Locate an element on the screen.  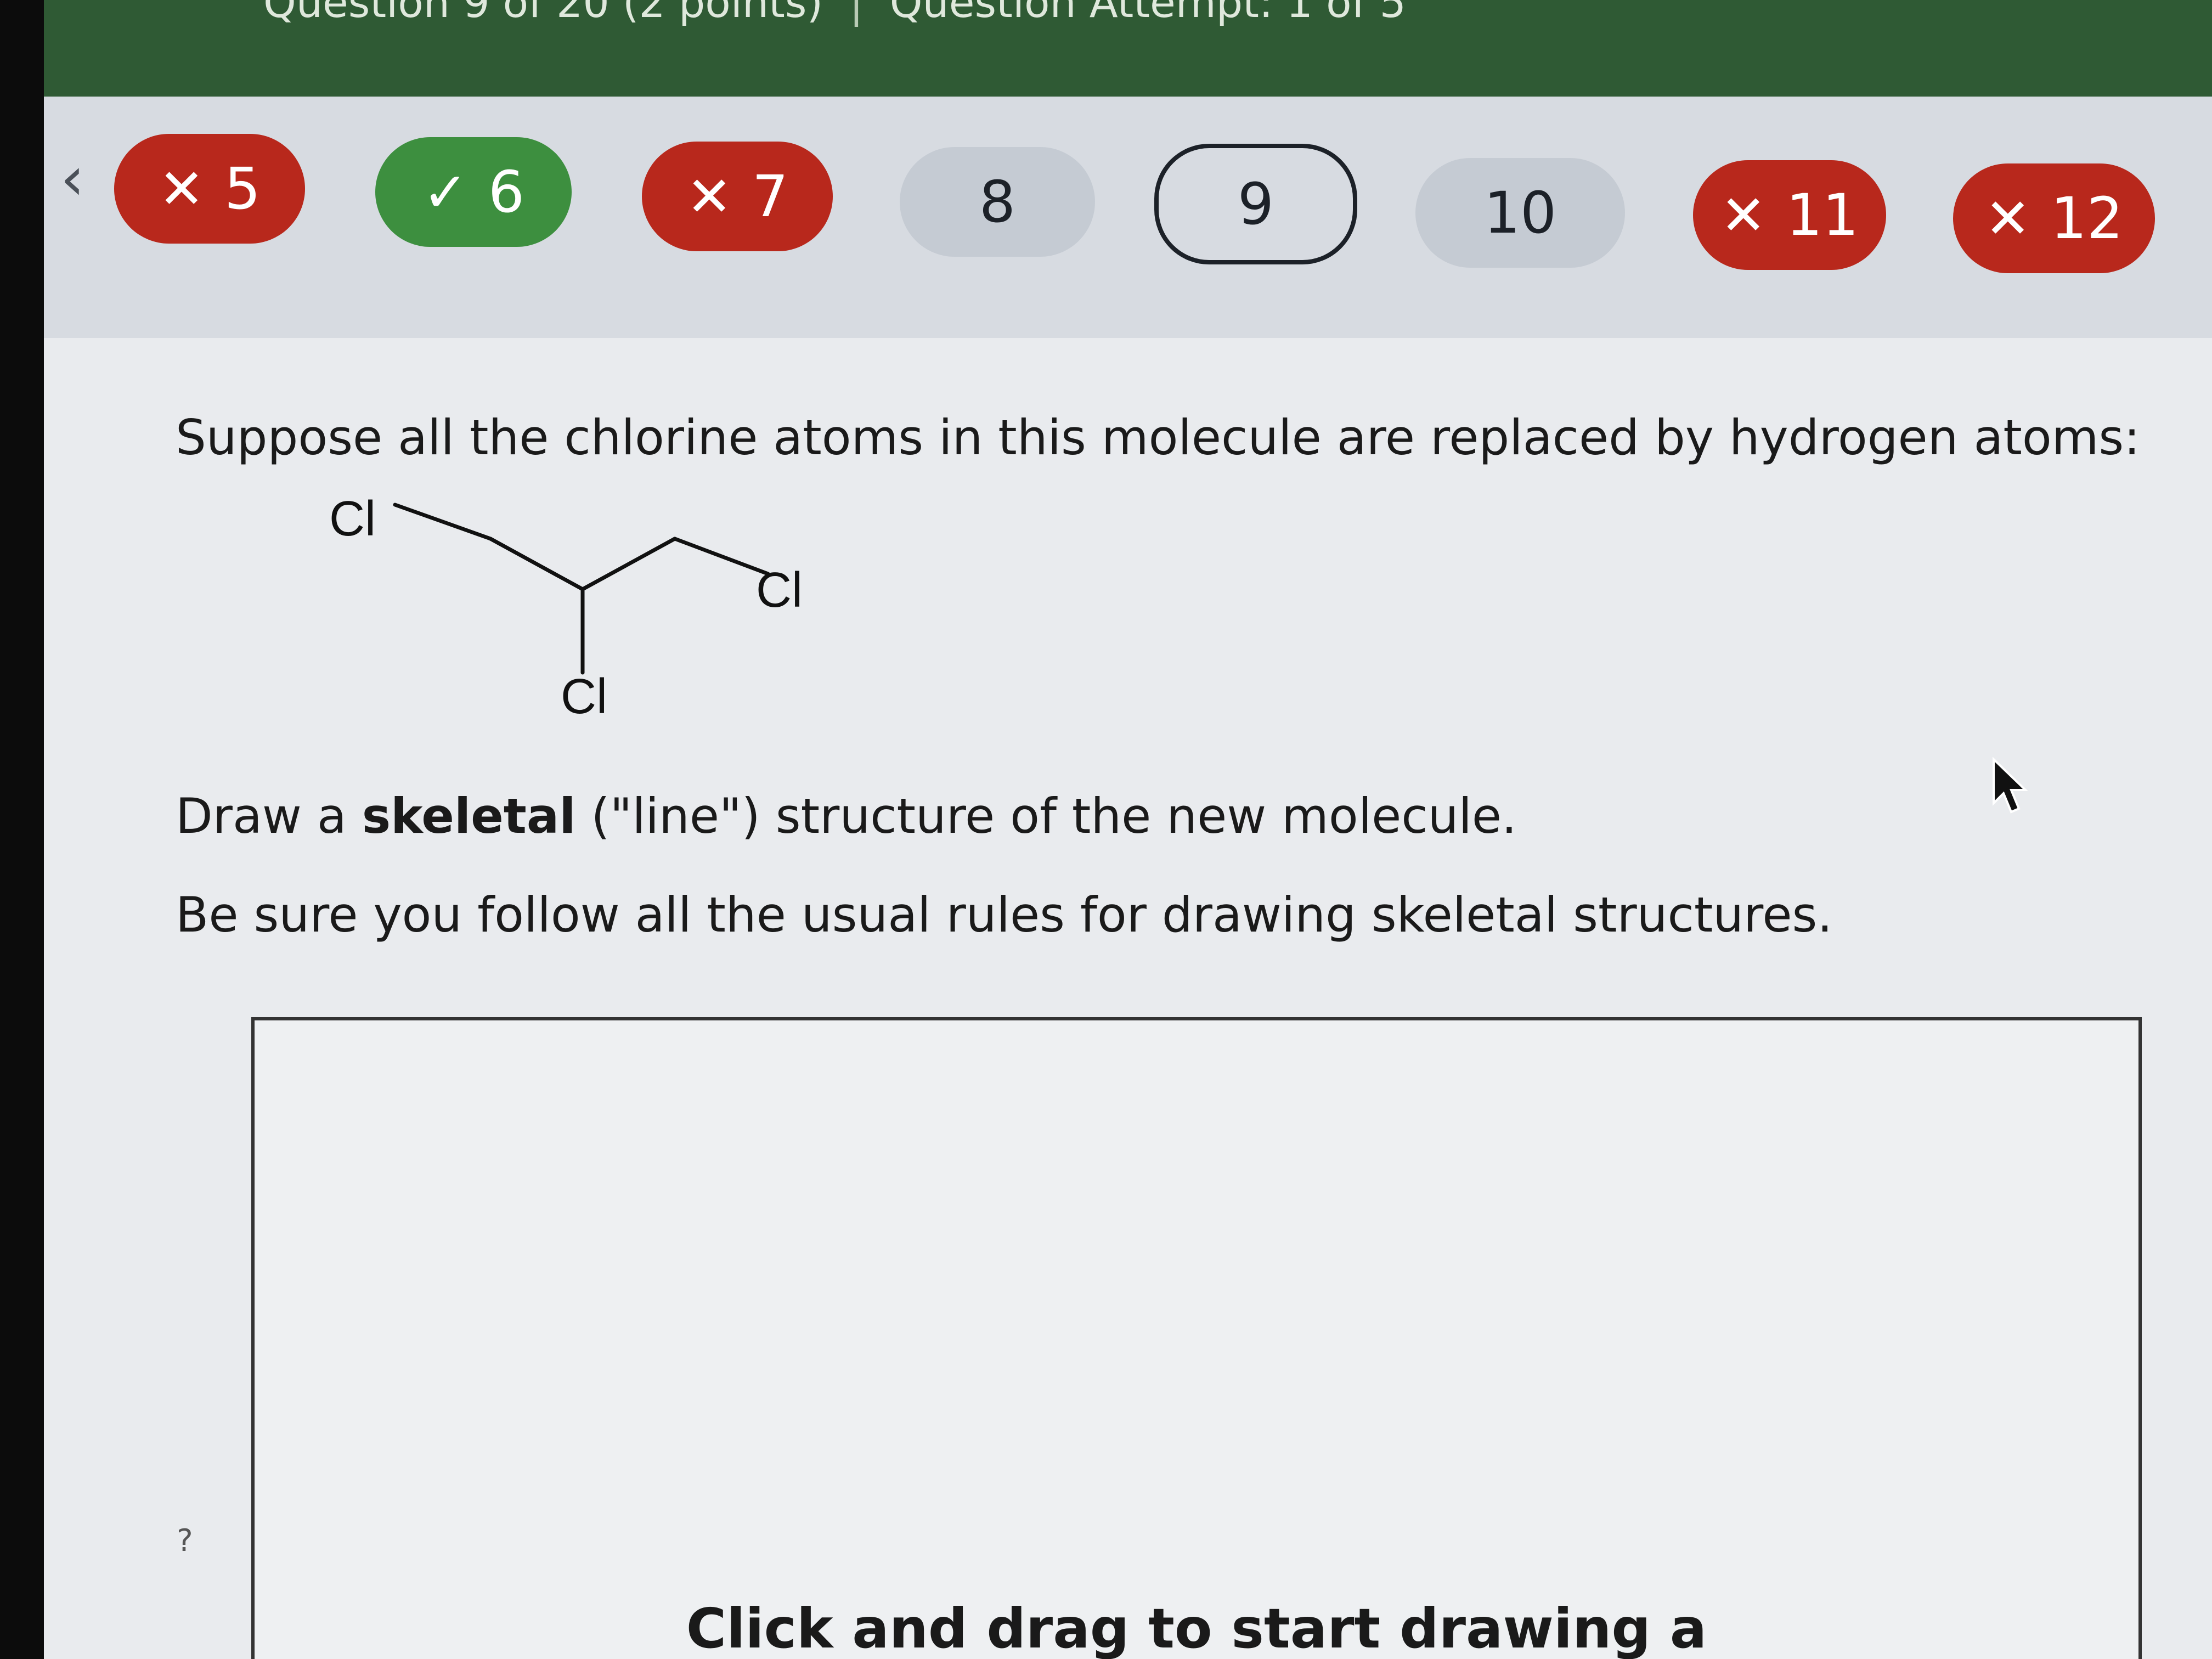
question-number: 11 is located at coordinates (1823, 216).